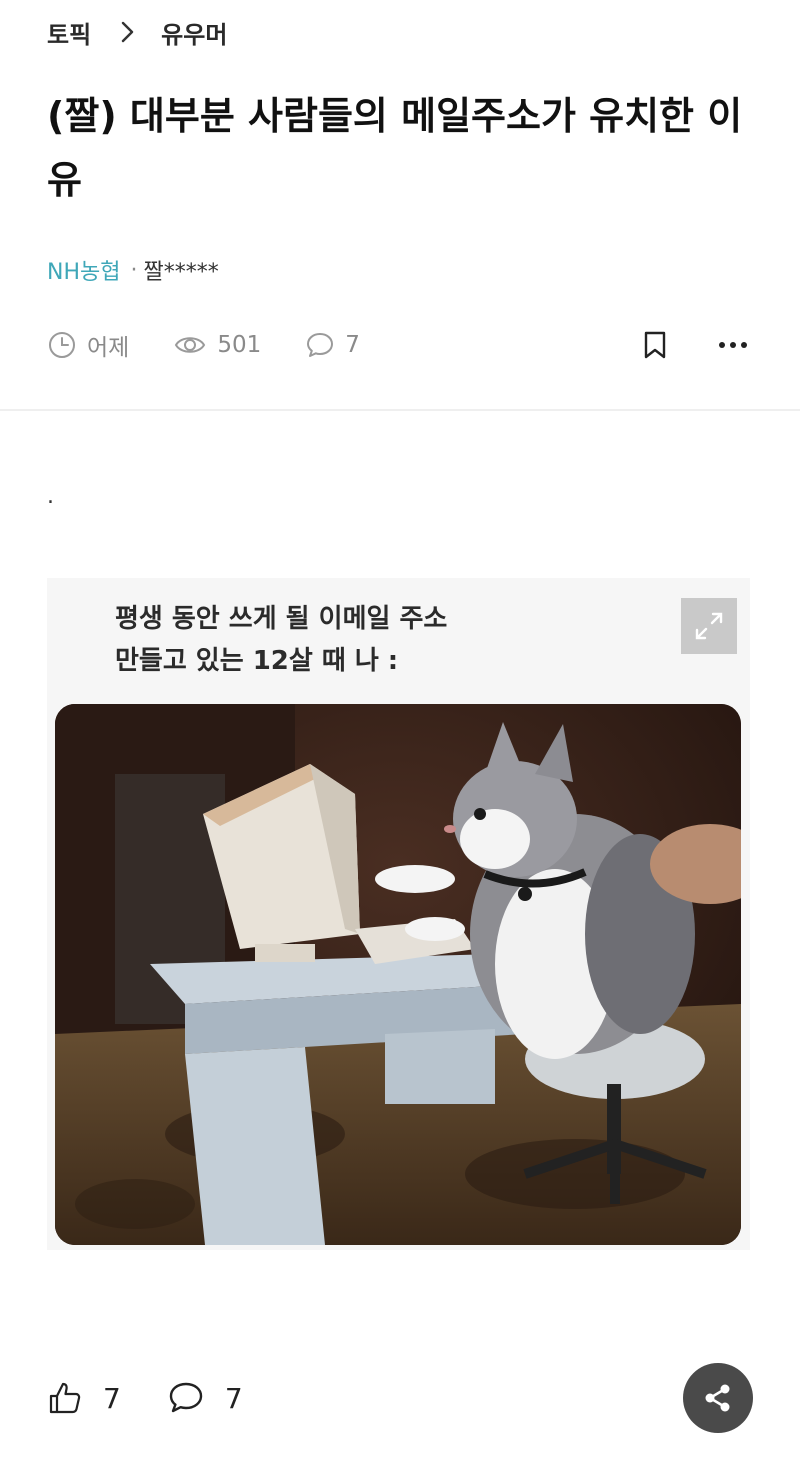  I want to click on bookmark-button, so click(655, 345).